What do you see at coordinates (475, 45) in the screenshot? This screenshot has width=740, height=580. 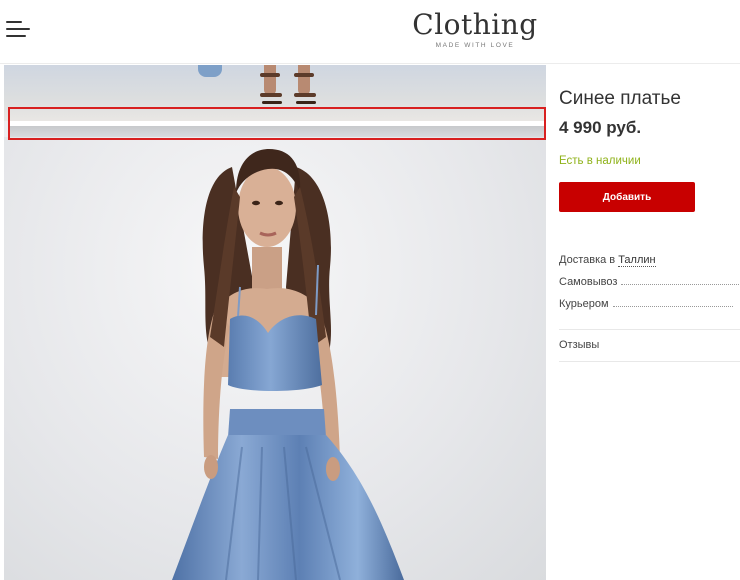 I see `logo-tagline: MADE WITH LOVE` at bounding box center [475, 45].